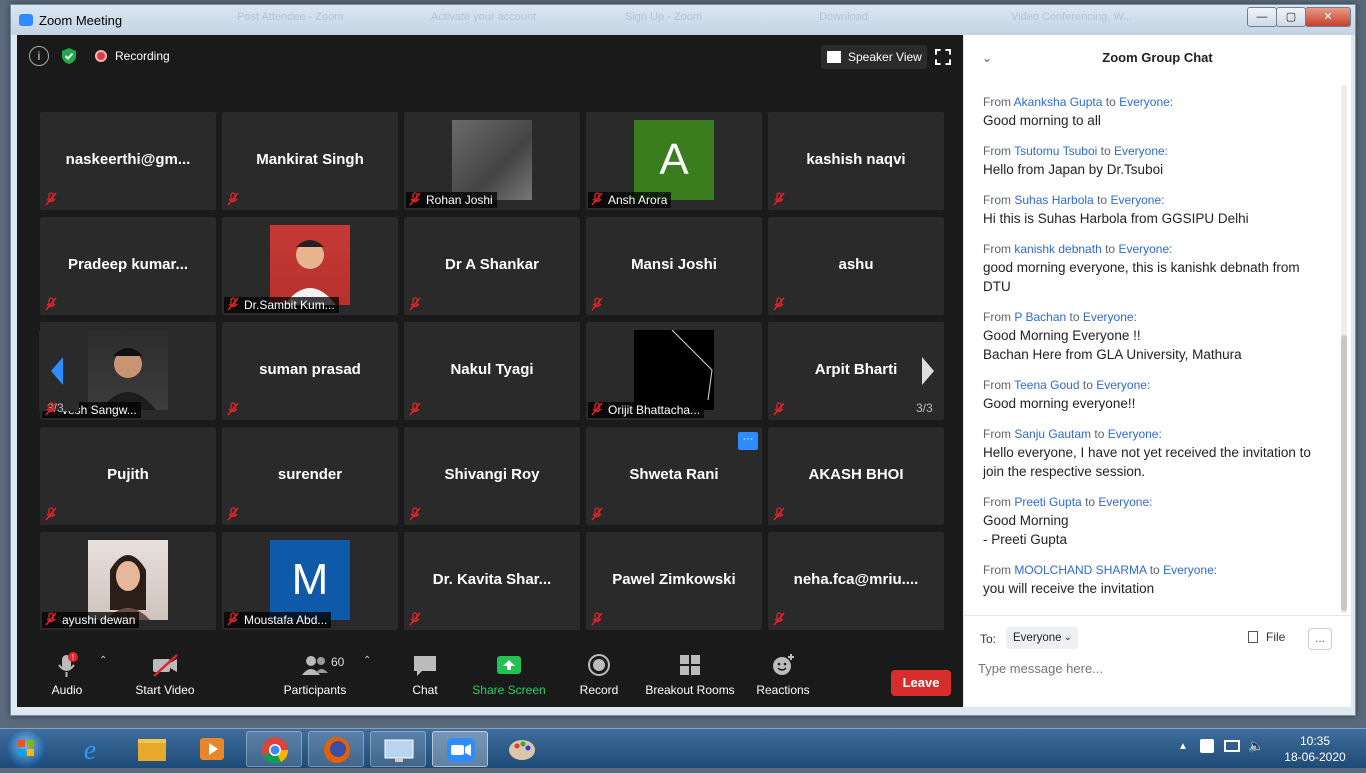 The height and width of the screenshot is (773, 1366). I want to click on participant-tile: ashu, so click(856, 266).